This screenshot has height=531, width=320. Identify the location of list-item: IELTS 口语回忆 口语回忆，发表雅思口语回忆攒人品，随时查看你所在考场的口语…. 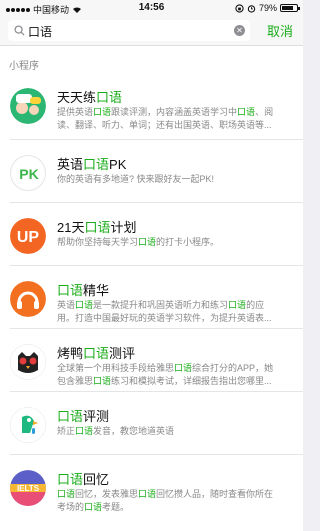
(151, 489).